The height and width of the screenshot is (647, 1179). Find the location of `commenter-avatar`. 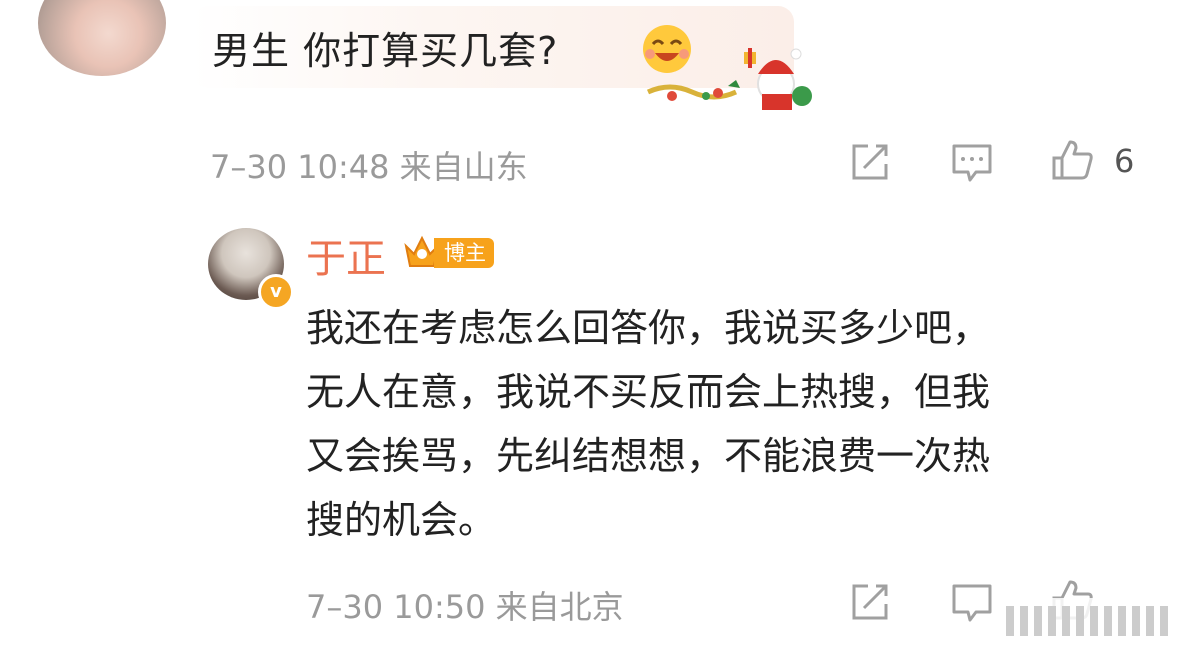

commenter-avatar is located at coordinates (102, 38).